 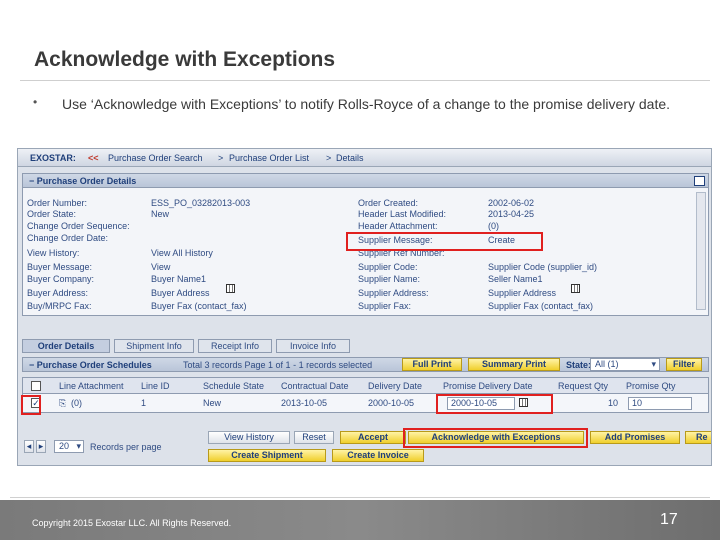 I want to click on order-state-label: Order State:, so click(x=52, y=214).